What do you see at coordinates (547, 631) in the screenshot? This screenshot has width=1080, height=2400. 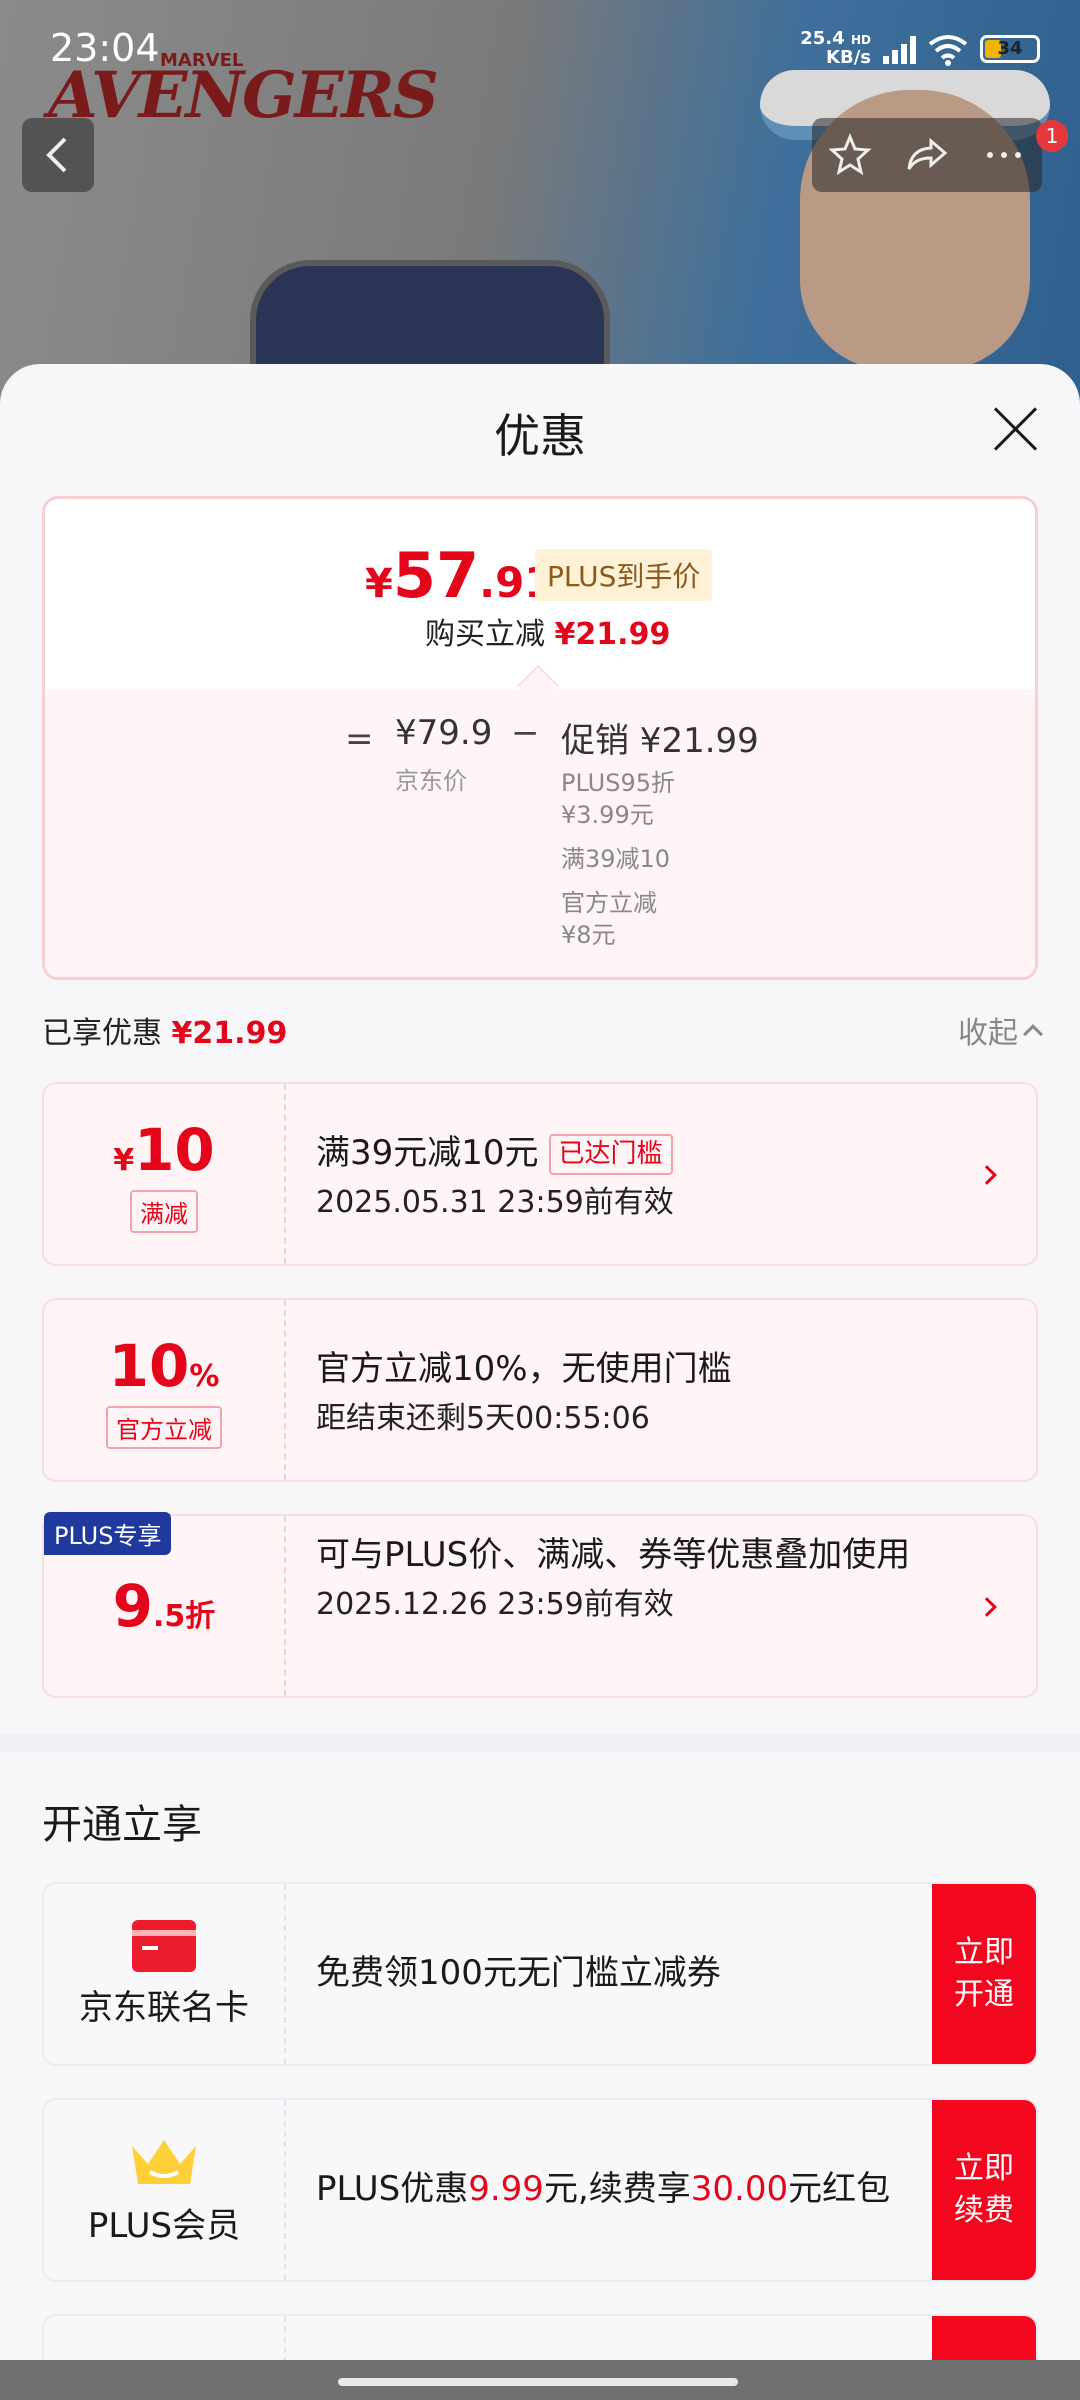 I see `reduce-line: 购买立减 ¥21.99` at bounding box center [547, 631].